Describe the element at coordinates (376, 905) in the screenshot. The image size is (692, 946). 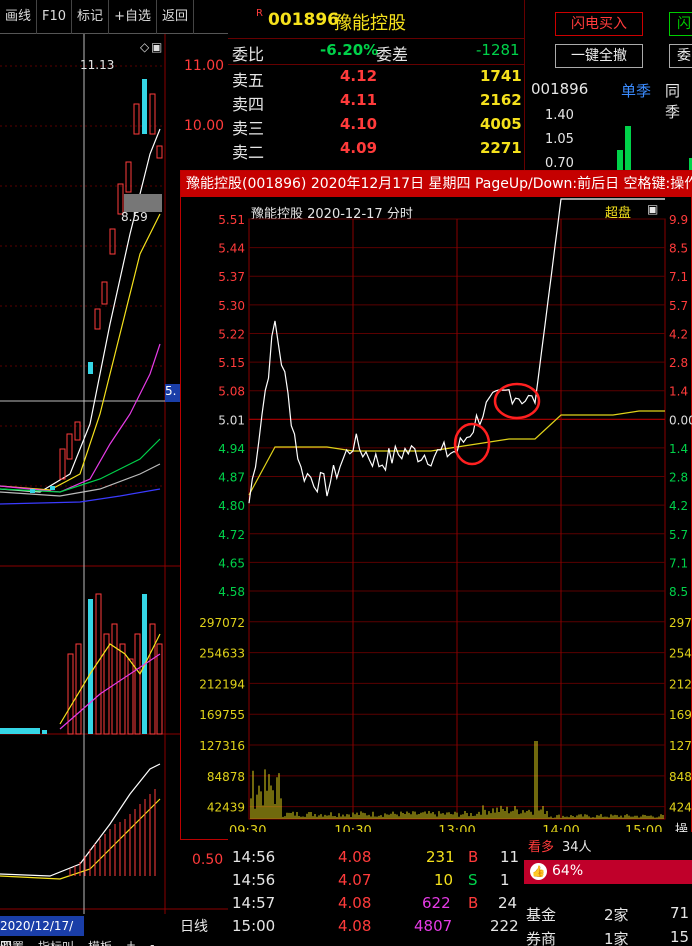
I see `tick-row: 14:57 4.08 622 B 24` at that location.